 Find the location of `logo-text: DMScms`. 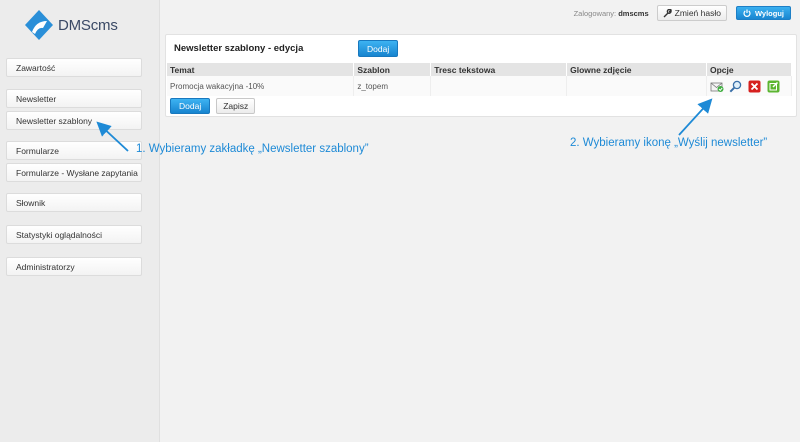

logo-text: DMScms is located at coordinates (88, 25).